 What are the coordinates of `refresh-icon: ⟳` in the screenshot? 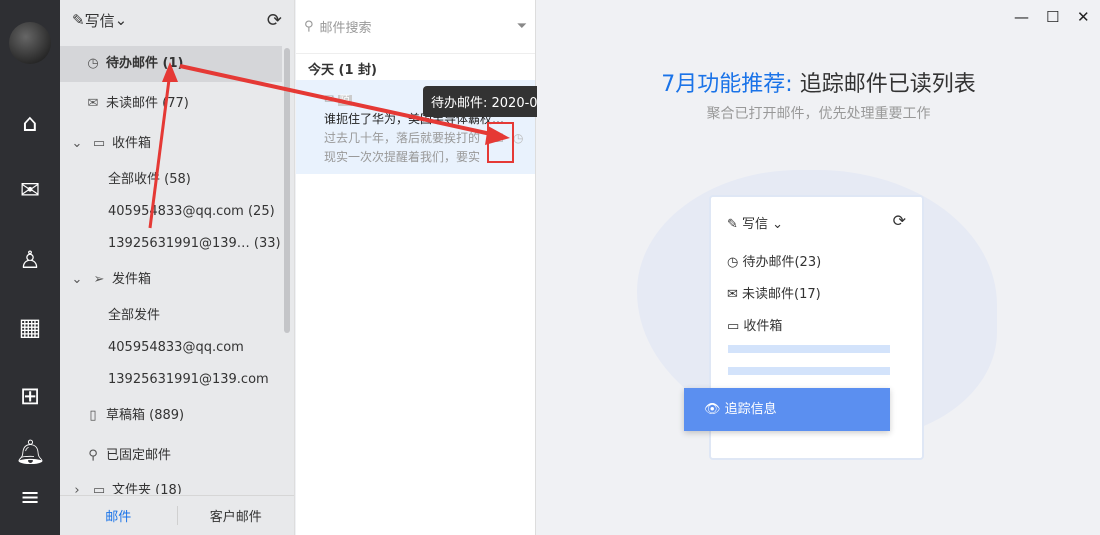 It's located at (899, 220).